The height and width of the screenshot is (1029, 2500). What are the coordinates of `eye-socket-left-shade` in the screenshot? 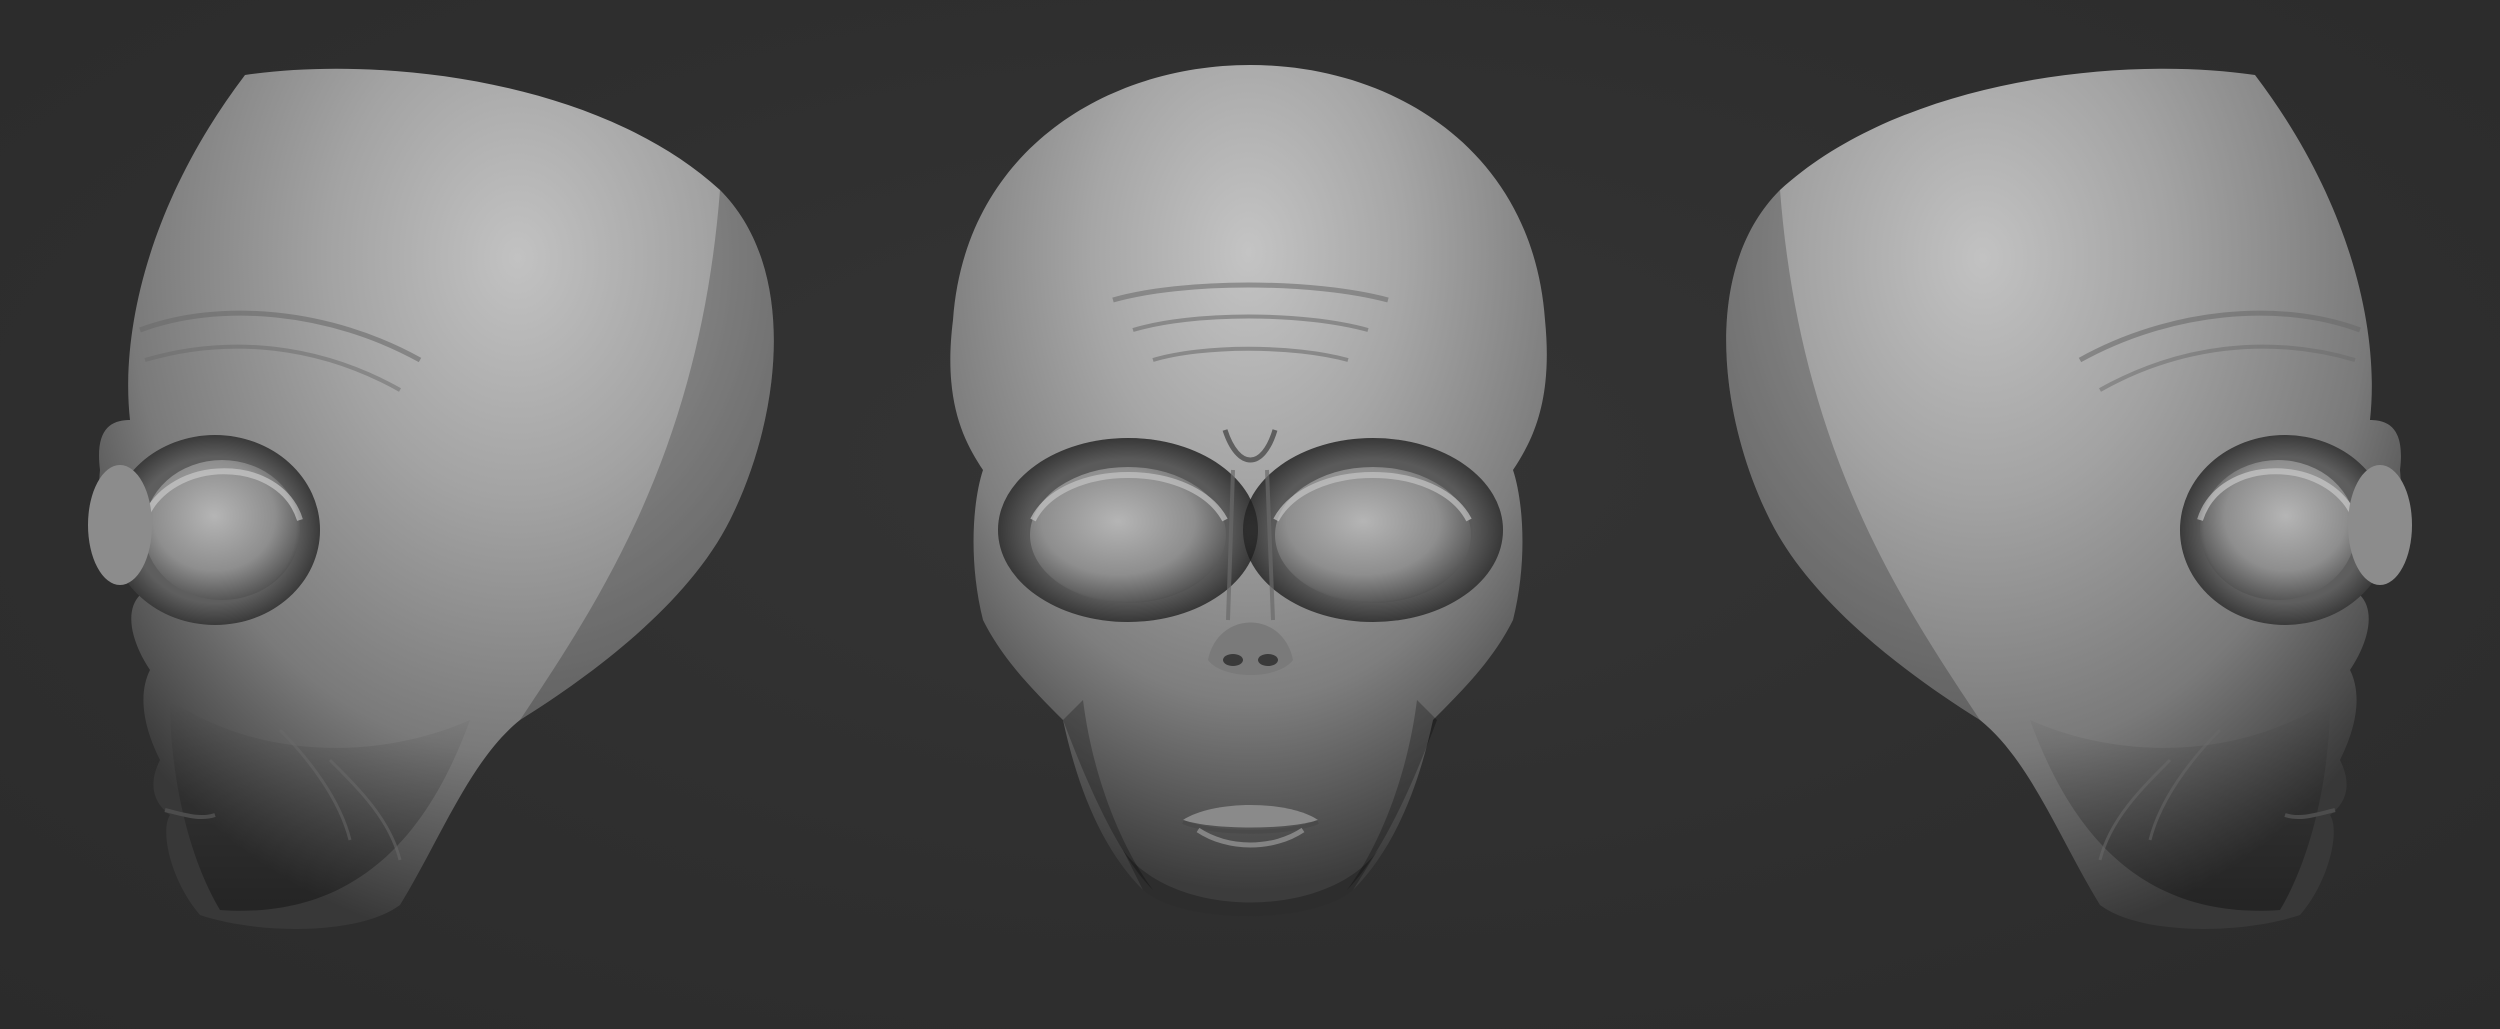 It's located at (1128, 530).